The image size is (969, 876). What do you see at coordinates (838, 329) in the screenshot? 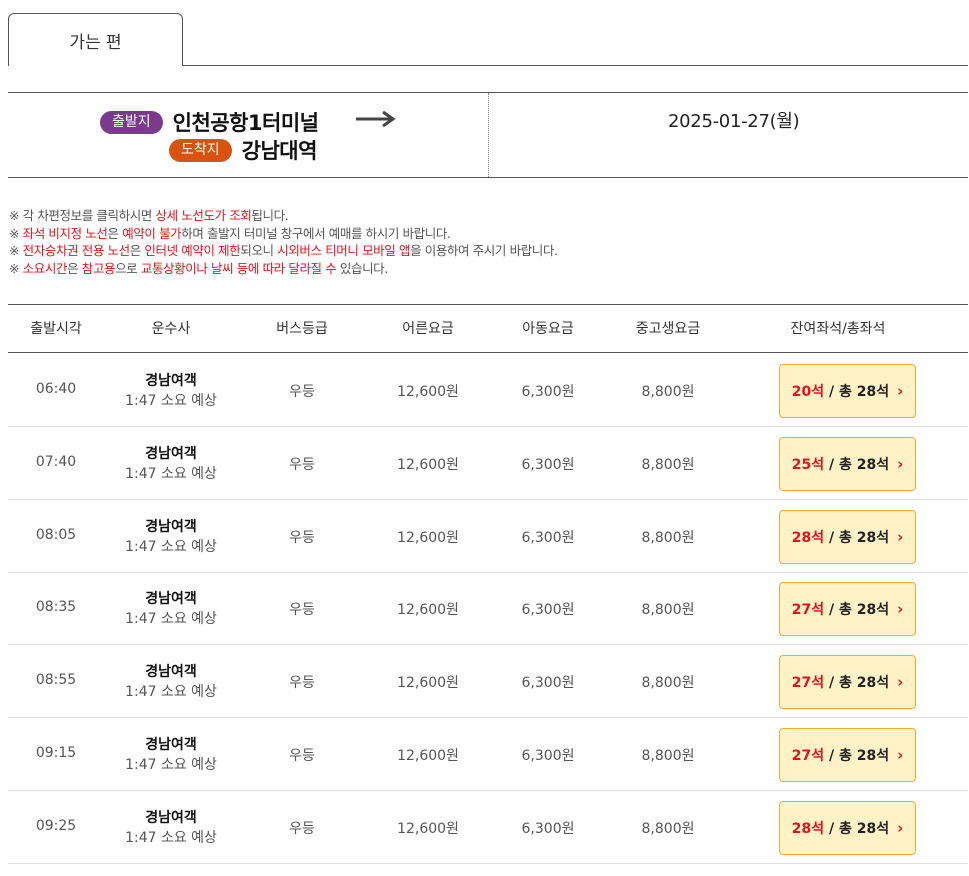
I see `column-header: 잔여좌석/총좌석` at bounding box center [838, 329].